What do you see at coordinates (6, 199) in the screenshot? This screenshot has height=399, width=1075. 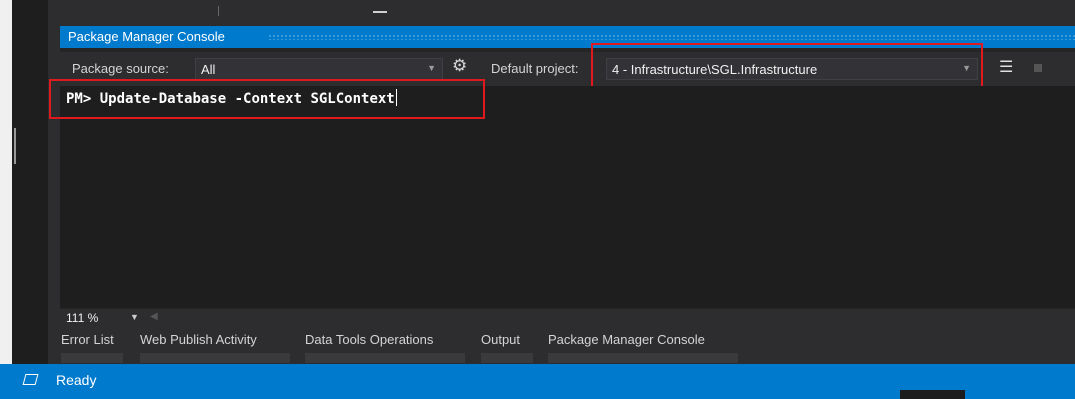 I see `left-edge` at bounding box center [6, 199].